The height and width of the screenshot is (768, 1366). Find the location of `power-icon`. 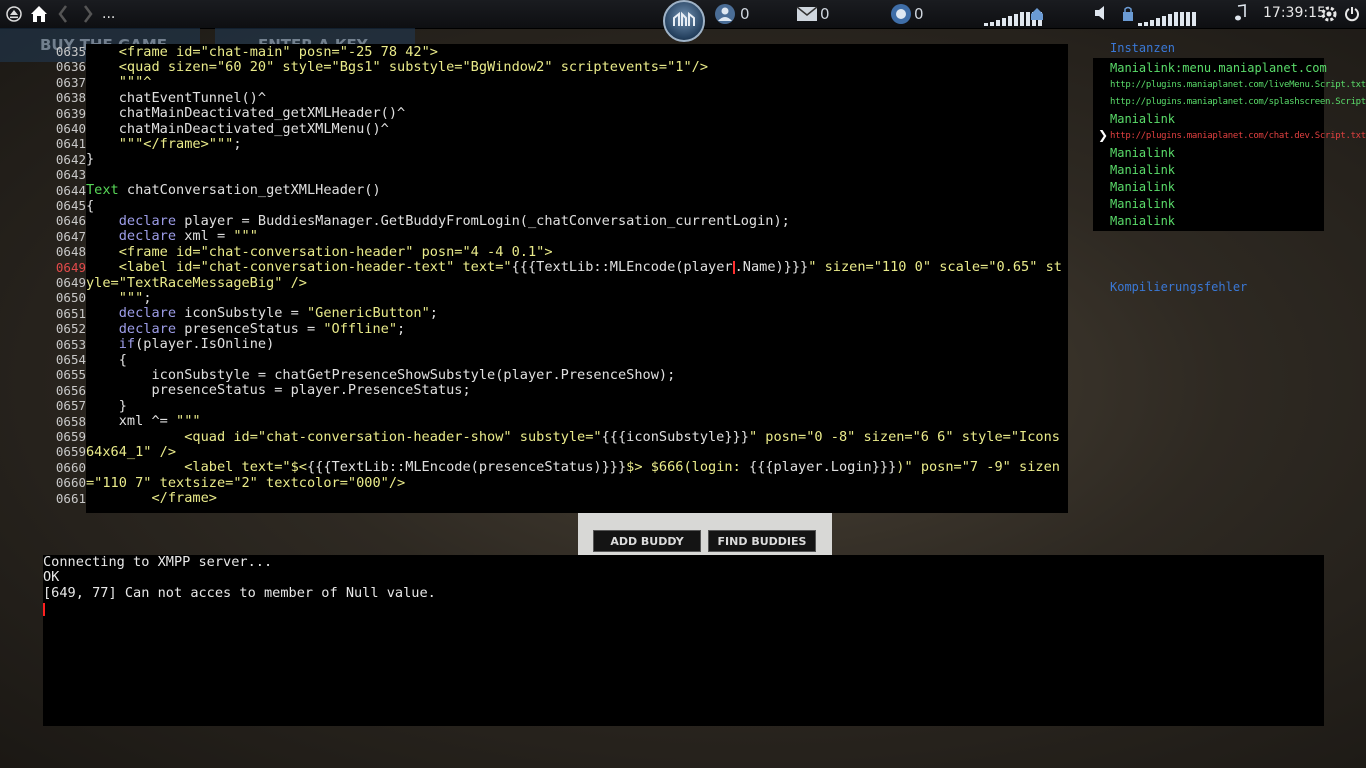

power-icon is located at coordinates (1352, 14).